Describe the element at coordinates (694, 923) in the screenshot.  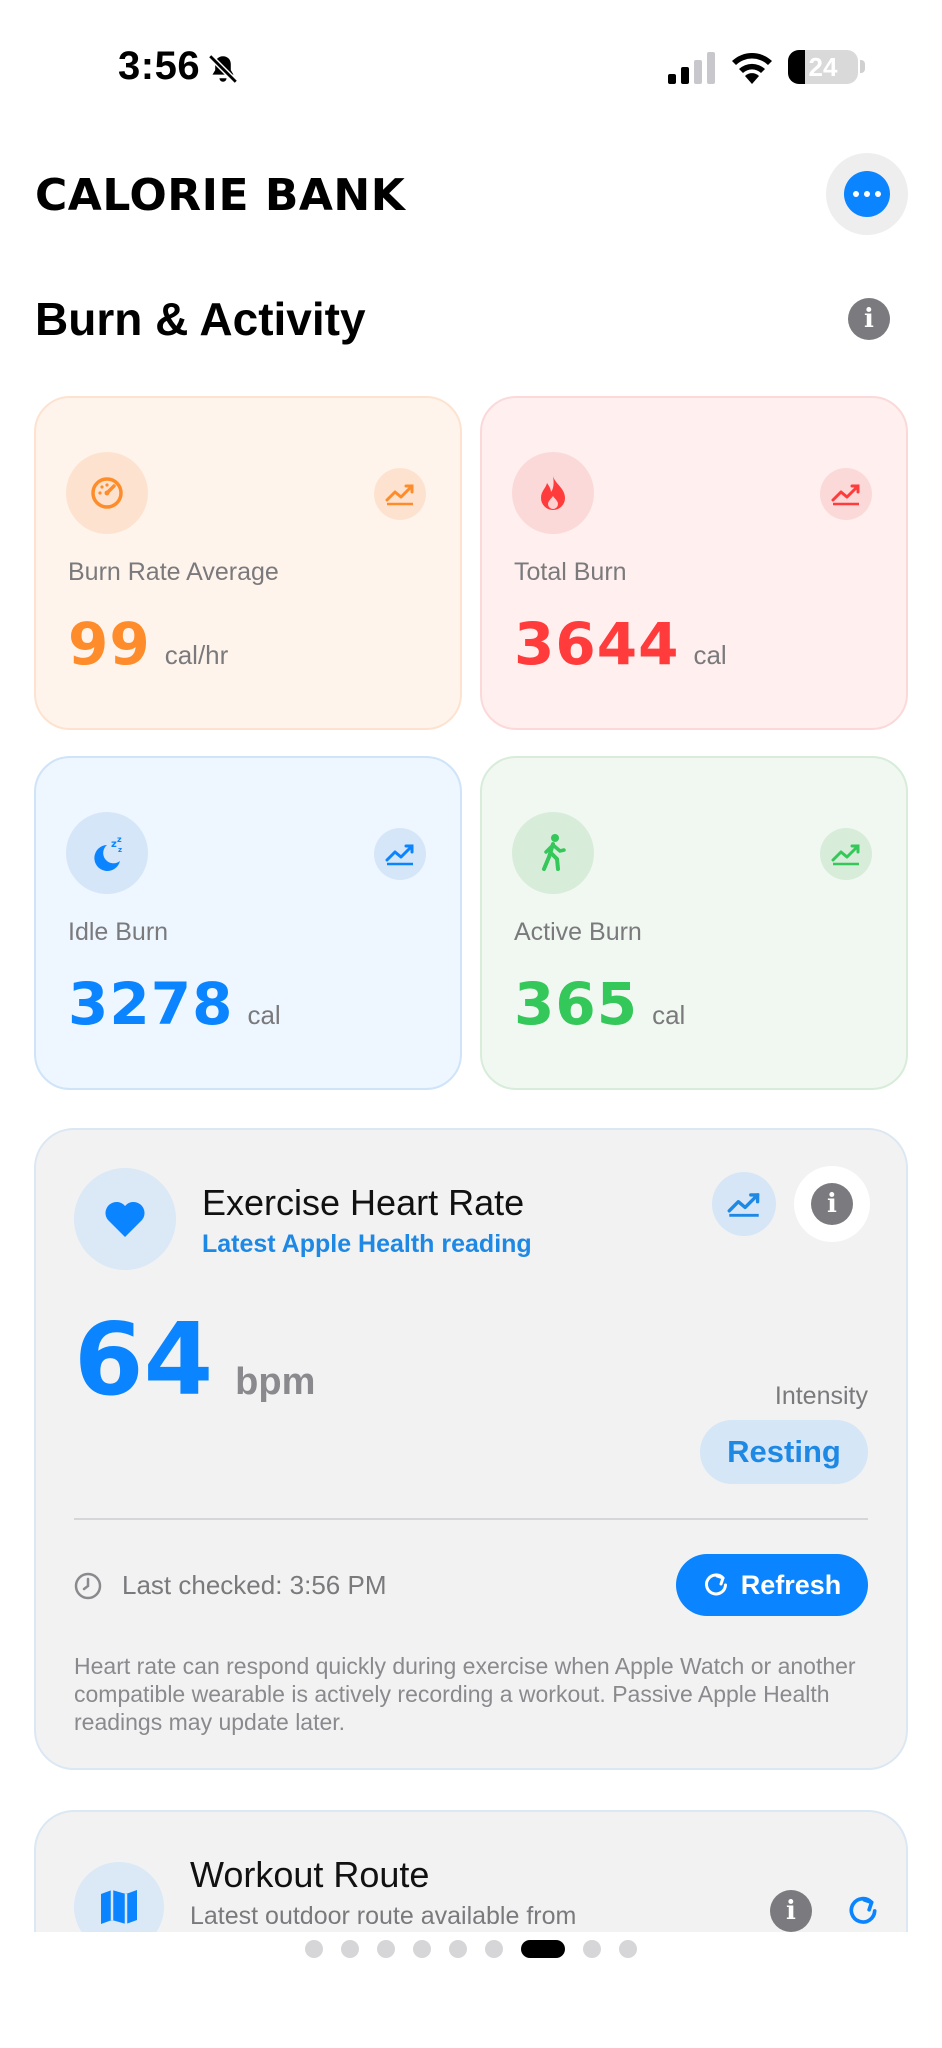
I see `active-burn-card: Active Burn 365 cal` at that location.